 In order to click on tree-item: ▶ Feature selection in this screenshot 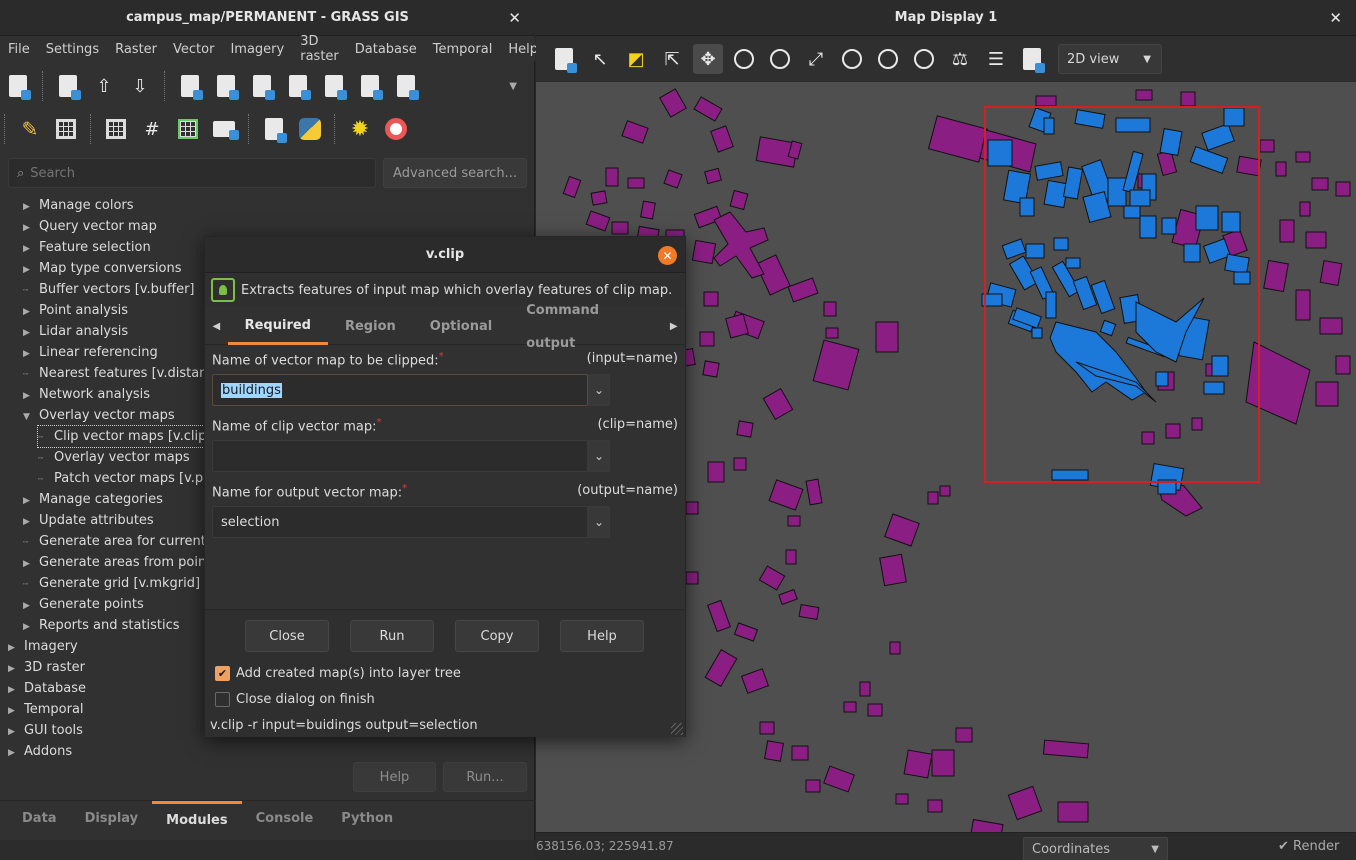, I will do `click(87, 247)`.